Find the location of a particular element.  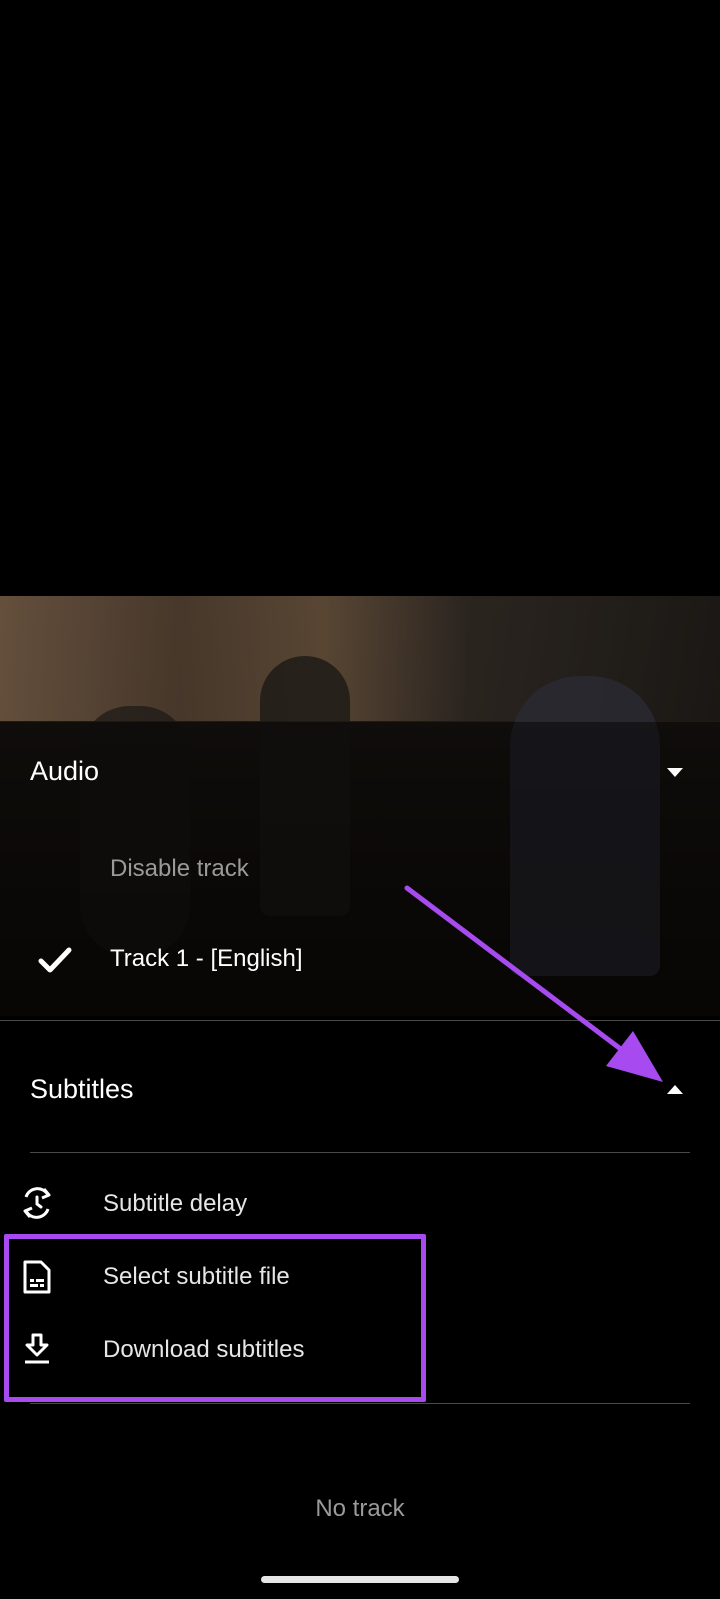

annotation-arrow is located at coordinates (533, 983).